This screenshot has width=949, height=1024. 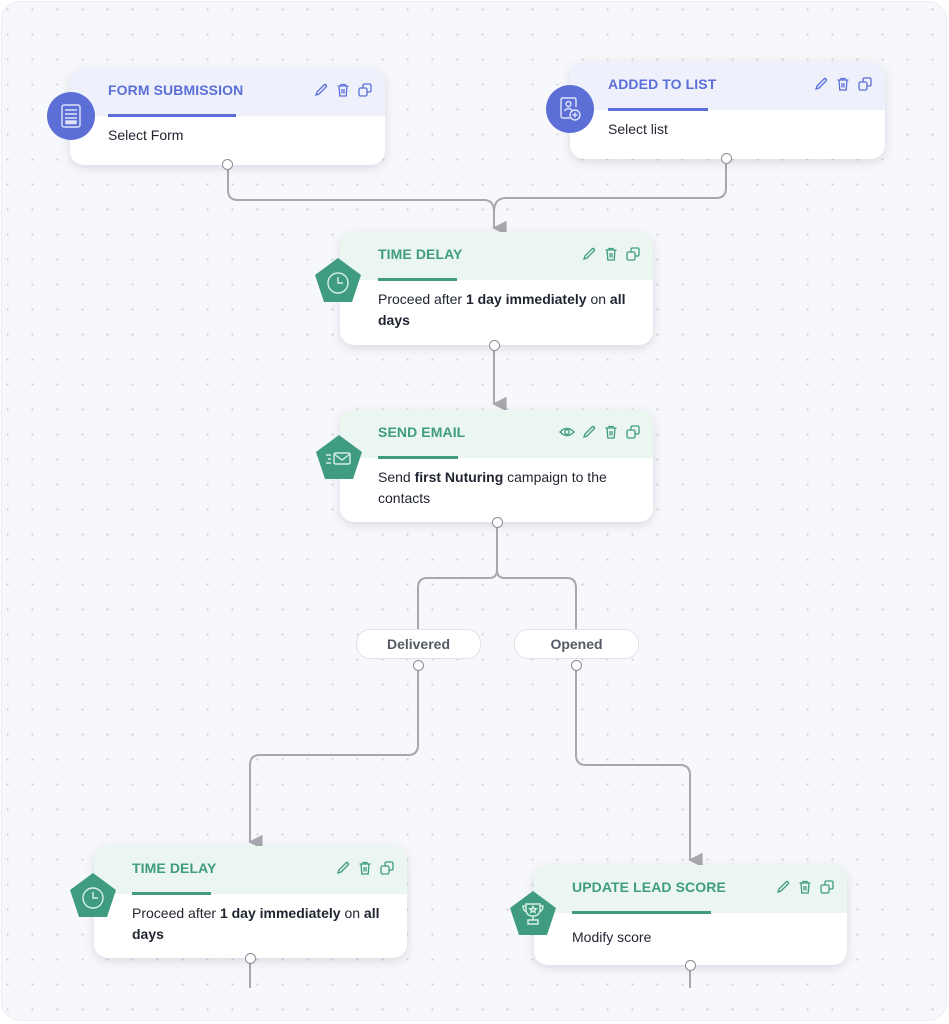 What do you see at coordinates (649, 887) in the screenshot?
I see `node-title: UPDATE LEAD SCORE` at bounding box center [649, 887].